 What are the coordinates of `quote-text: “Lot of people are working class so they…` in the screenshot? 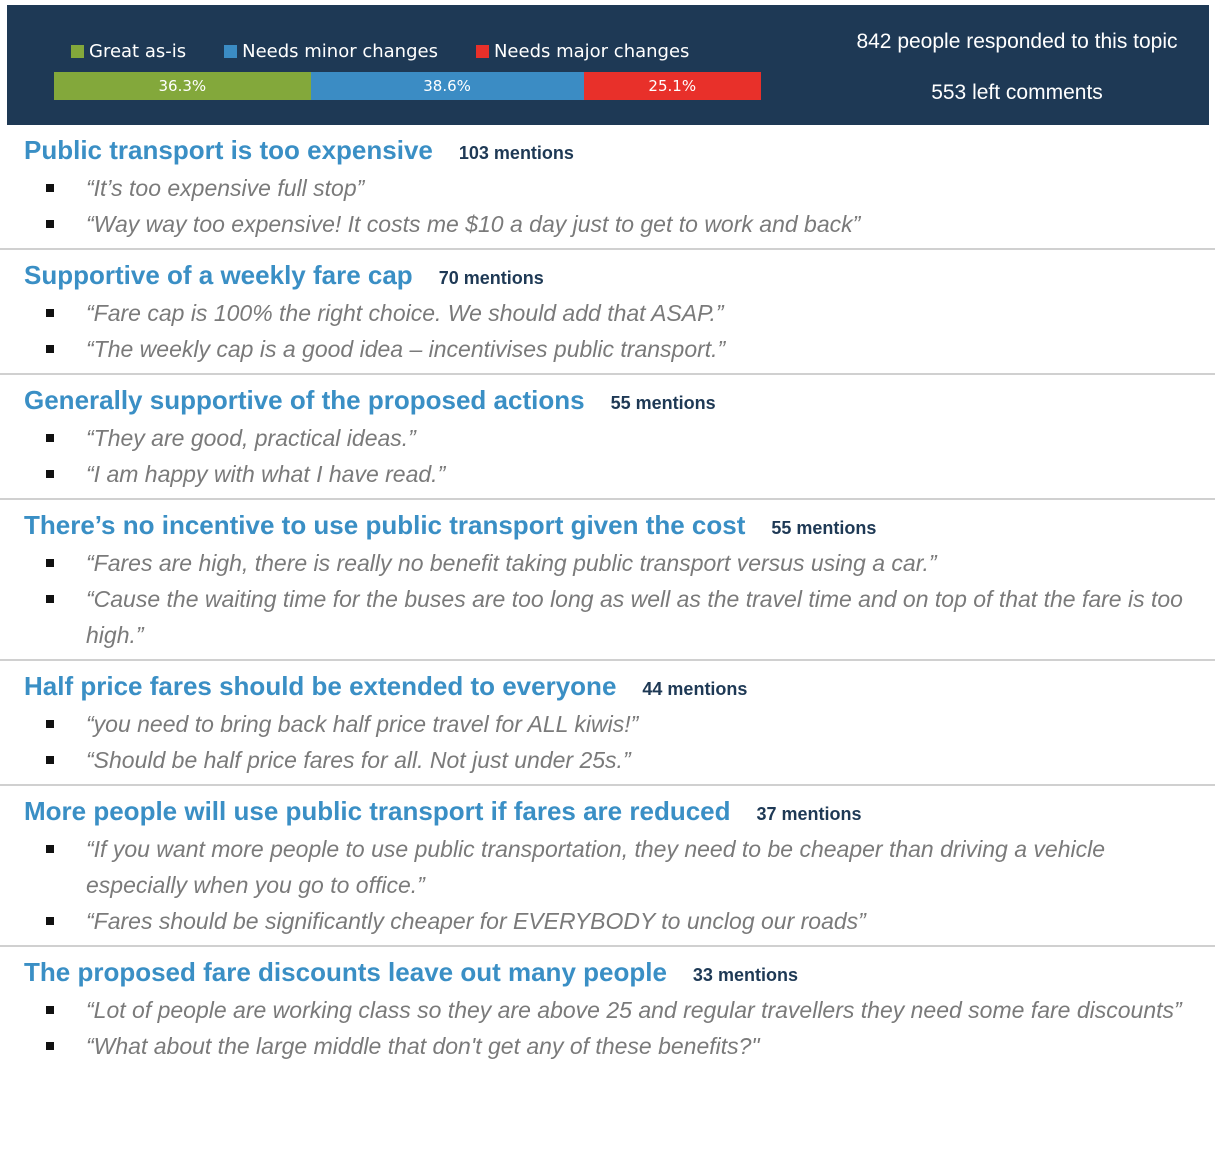 It's located at (634, 1010).